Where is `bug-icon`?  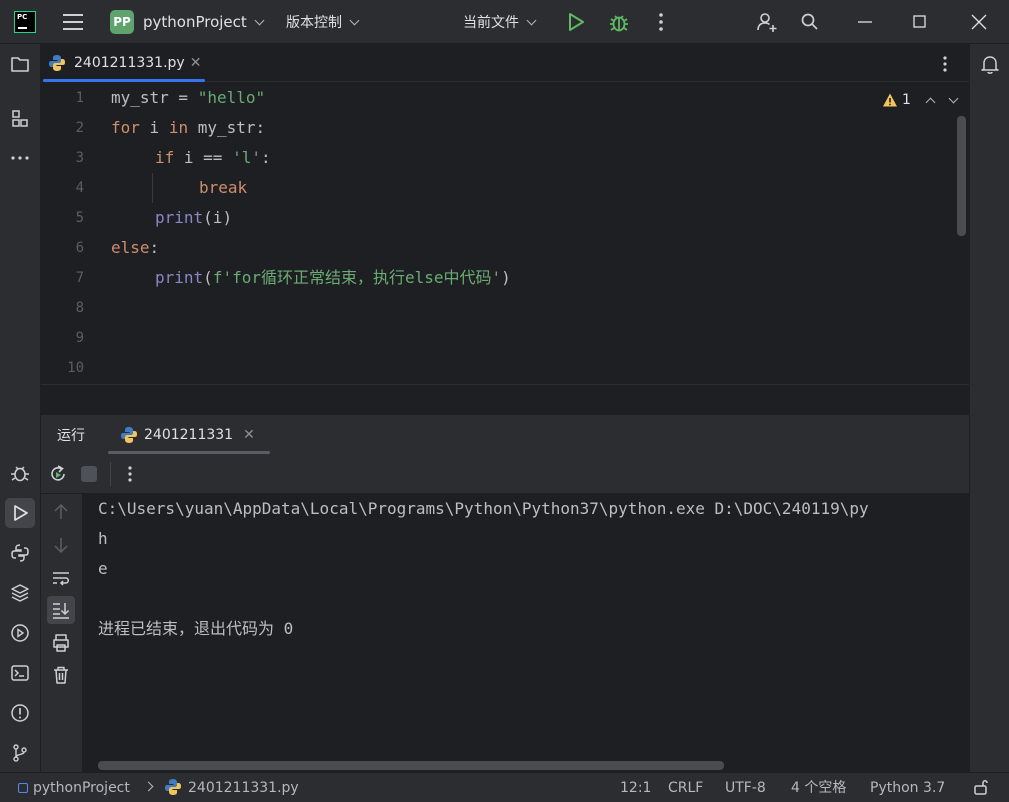
bug-icon is located at coordinates (619, 23).